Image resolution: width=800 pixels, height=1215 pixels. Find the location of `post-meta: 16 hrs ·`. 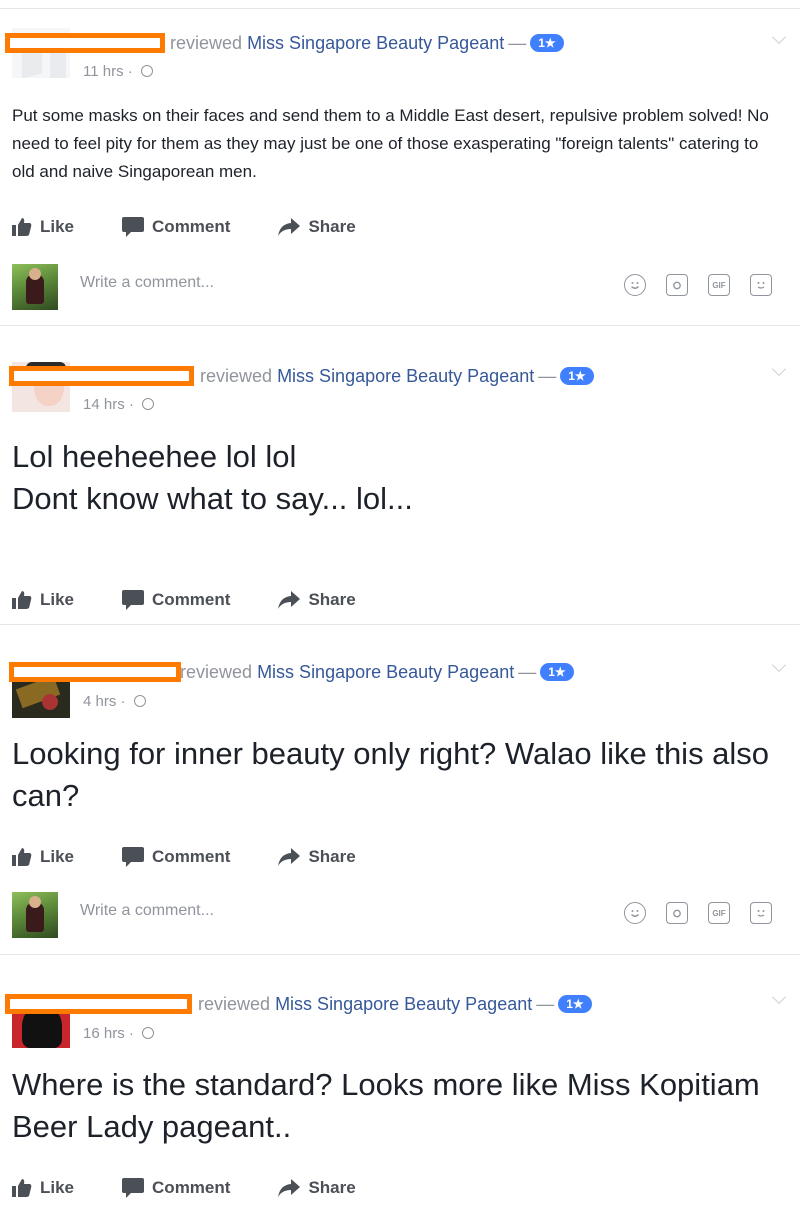

post-meta: 16 hrs · is located at coordinates (119, 1033).